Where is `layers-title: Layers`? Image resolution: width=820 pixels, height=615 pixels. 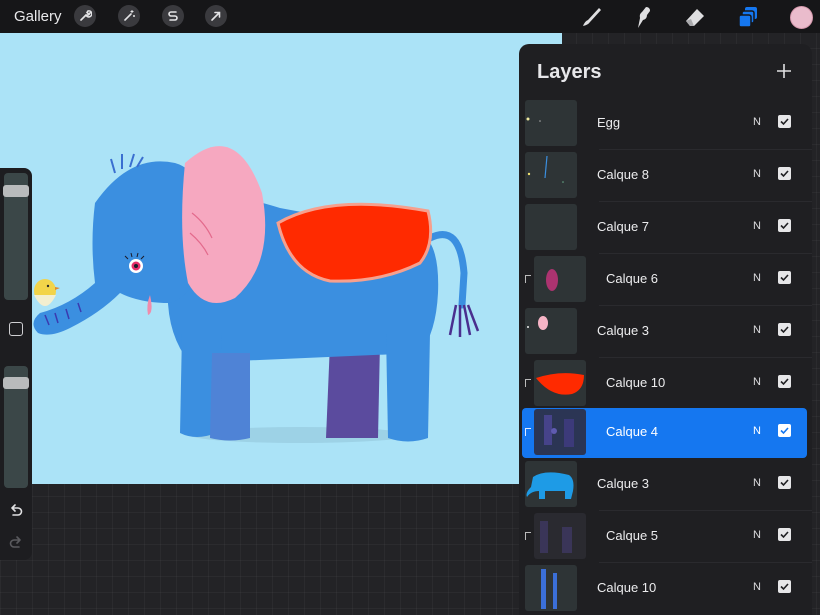
layers-title: Layers is located at coordinates (569, 72).